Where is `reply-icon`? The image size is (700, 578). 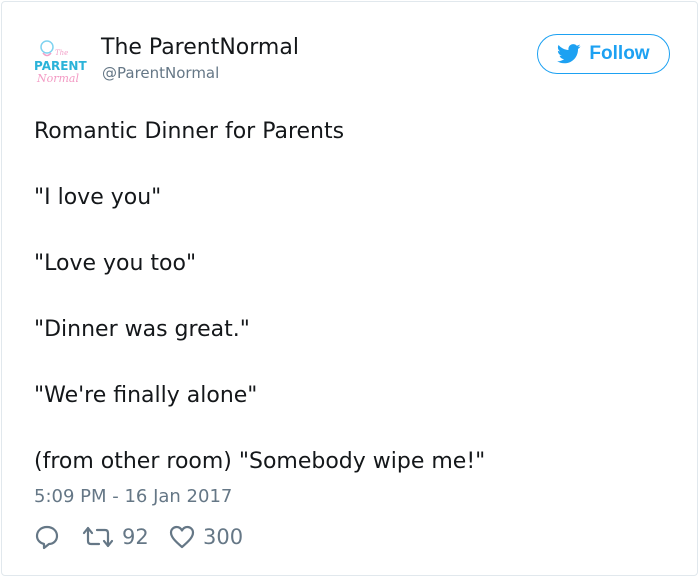 reply-icon is located at coordinates (47, 537).